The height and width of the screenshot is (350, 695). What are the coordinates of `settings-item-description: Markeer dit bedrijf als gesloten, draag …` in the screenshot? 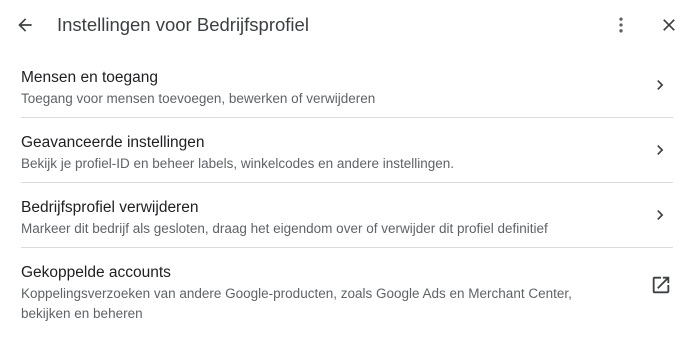 It's located at (284, 228).